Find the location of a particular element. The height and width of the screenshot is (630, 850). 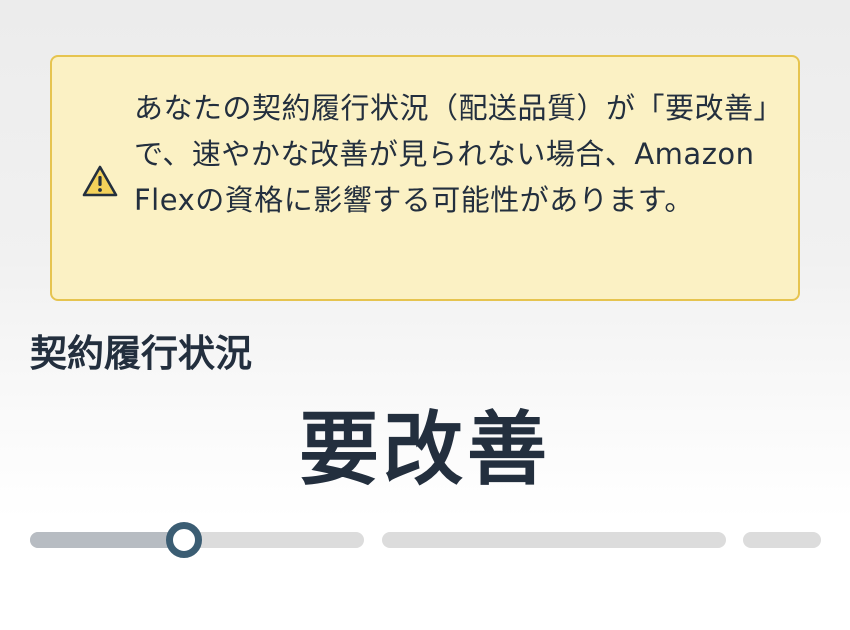

progress-fill is located at coordinates (107, 540).